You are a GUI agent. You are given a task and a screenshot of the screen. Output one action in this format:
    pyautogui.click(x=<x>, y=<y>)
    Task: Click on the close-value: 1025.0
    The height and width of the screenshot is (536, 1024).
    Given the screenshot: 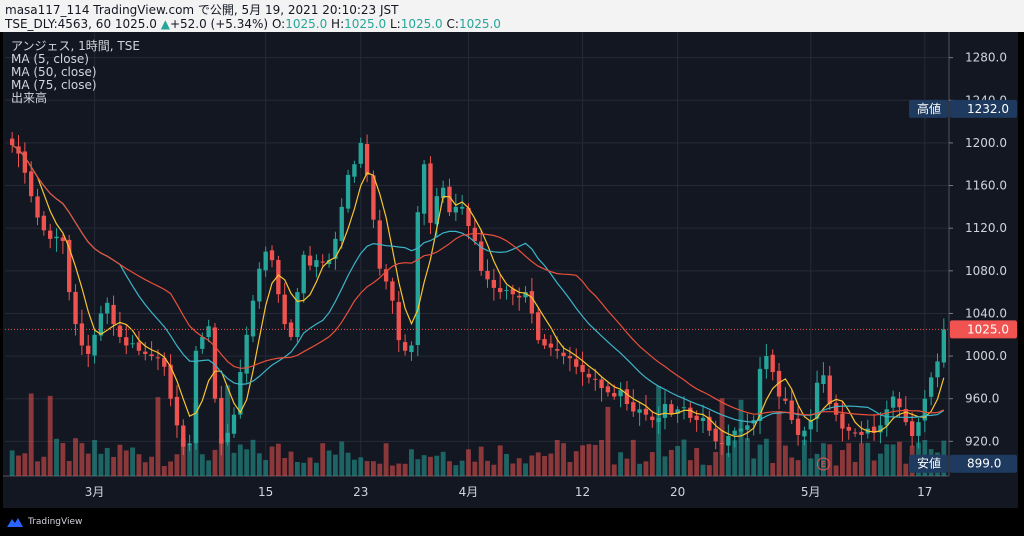 What is the action you would take?
    pyautogui.click(x=479, y=24)
    